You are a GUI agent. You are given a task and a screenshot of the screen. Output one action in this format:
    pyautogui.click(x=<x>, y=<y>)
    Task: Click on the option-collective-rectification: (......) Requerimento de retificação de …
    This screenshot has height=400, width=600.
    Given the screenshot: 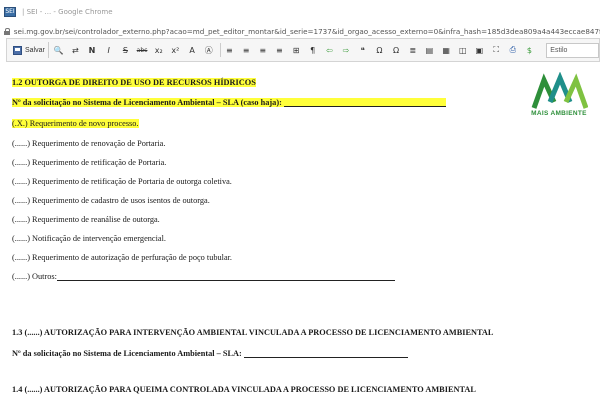 What is the action you would take?
    pyautogui.click(x=122, y=181)
    